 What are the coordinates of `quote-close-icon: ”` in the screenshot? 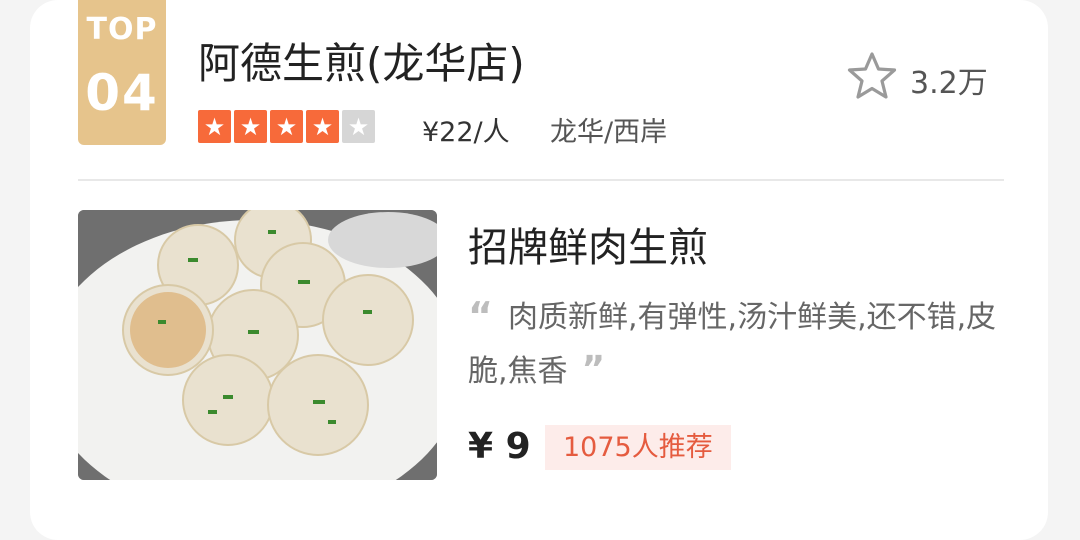 It's located at (593, 369).